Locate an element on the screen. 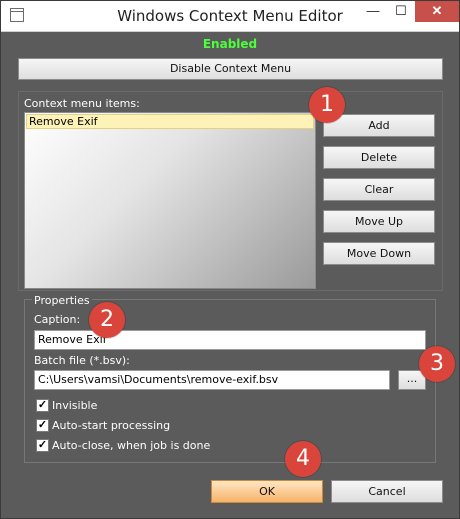 The image size is (460, 519). callout-badge-1: 1 is located at coordinates (327, 105).